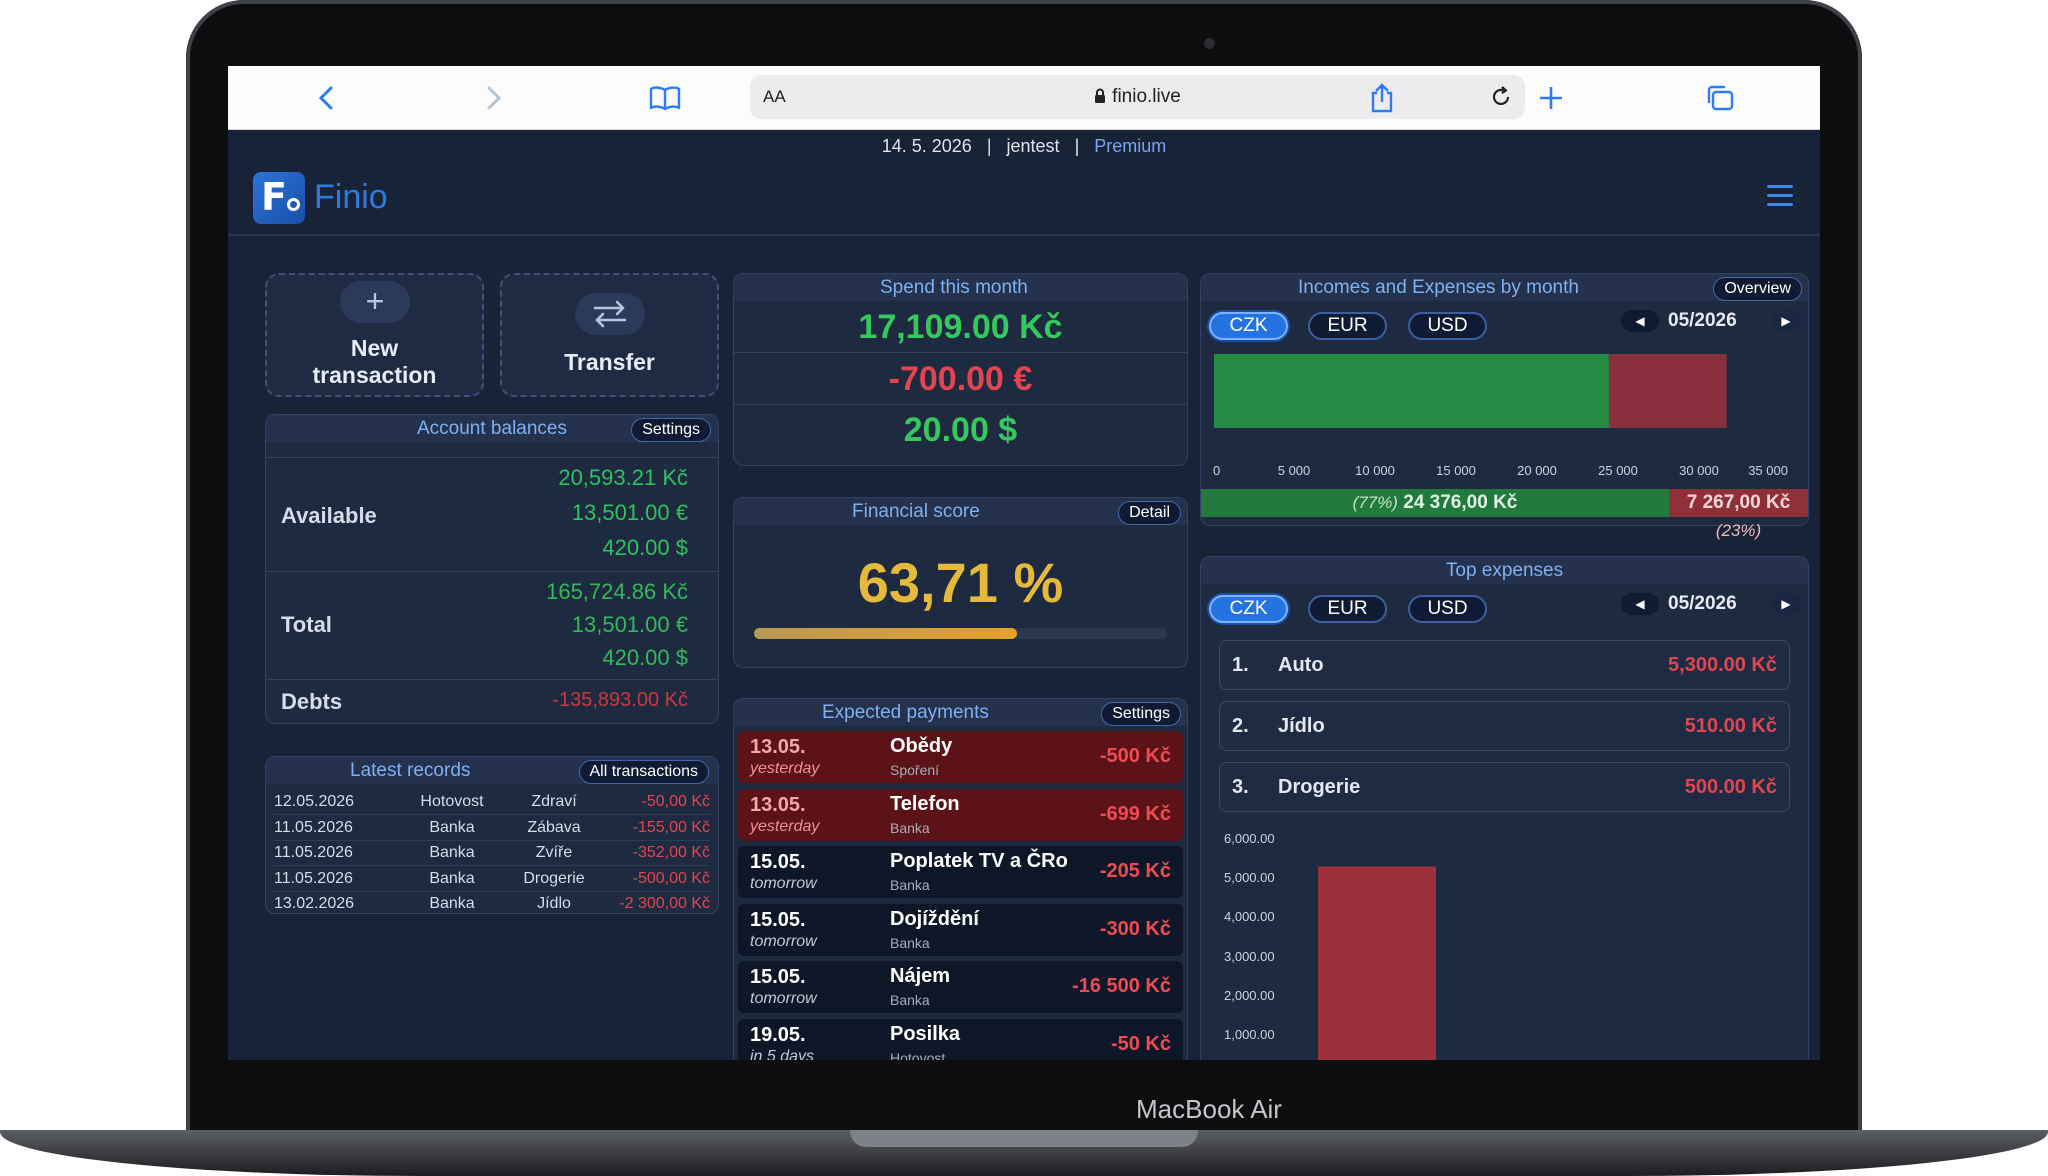 Image resolution: width=2048 pixels, height=1176 pixels. Describe the element at coordinates (609, 362) in the screenshot. I see `transfer-label: Transfer` at that location.